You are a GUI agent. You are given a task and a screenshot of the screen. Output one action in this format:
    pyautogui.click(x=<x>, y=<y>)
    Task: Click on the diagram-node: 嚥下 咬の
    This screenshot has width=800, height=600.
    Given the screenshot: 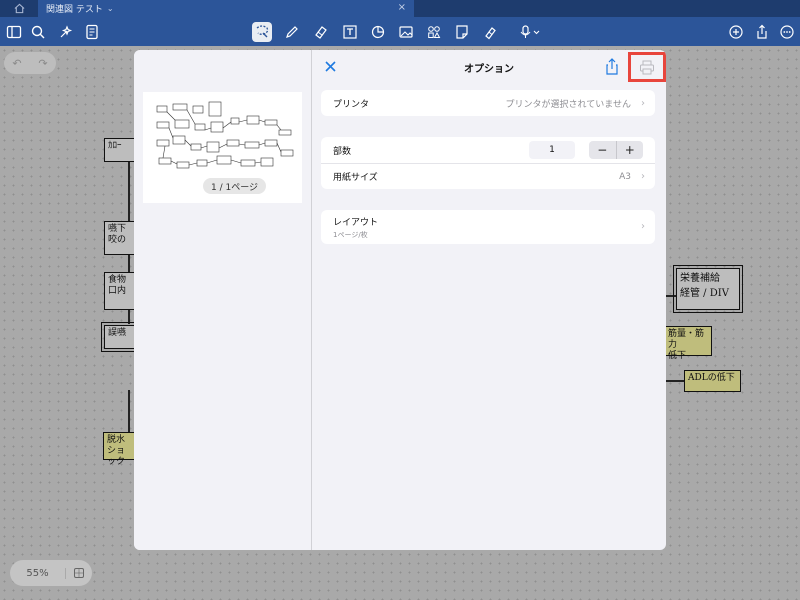 What is the action you would take?
    pyautogui.click(x=120, y=238)
    